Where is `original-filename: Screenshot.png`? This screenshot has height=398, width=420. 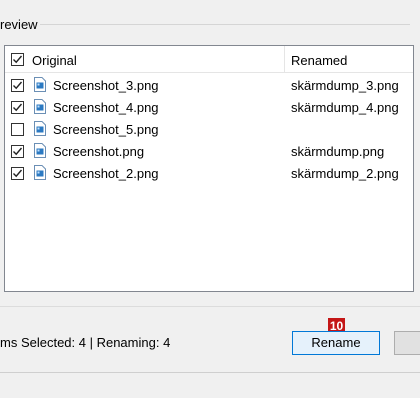 original-filename: Screenshot.png is located at coordinates (99, 151).